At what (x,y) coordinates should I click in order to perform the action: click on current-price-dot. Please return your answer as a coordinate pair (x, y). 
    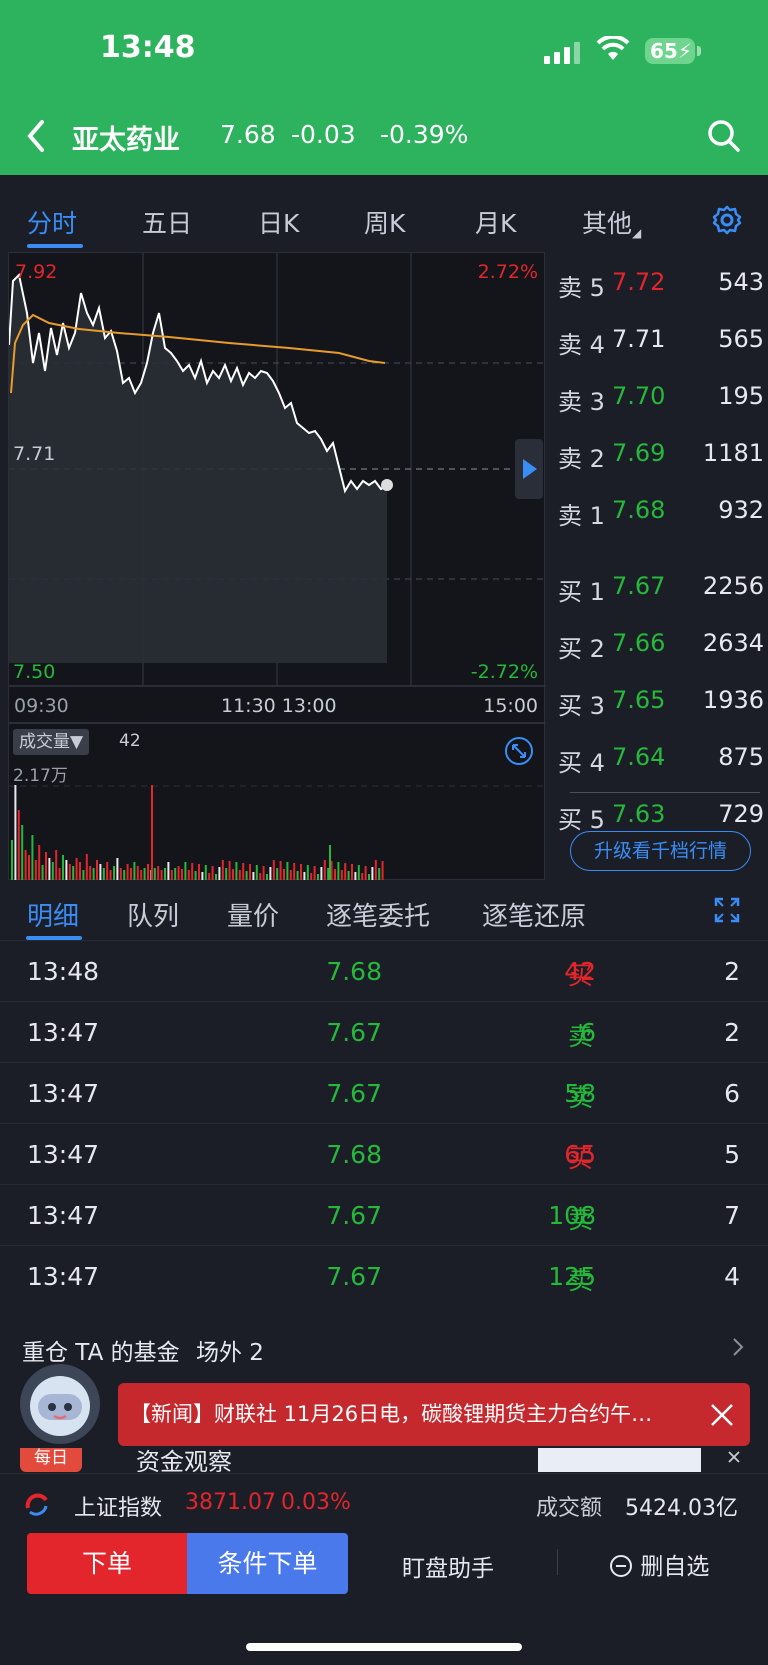
    Looking at the image, I should click on (387, 485).